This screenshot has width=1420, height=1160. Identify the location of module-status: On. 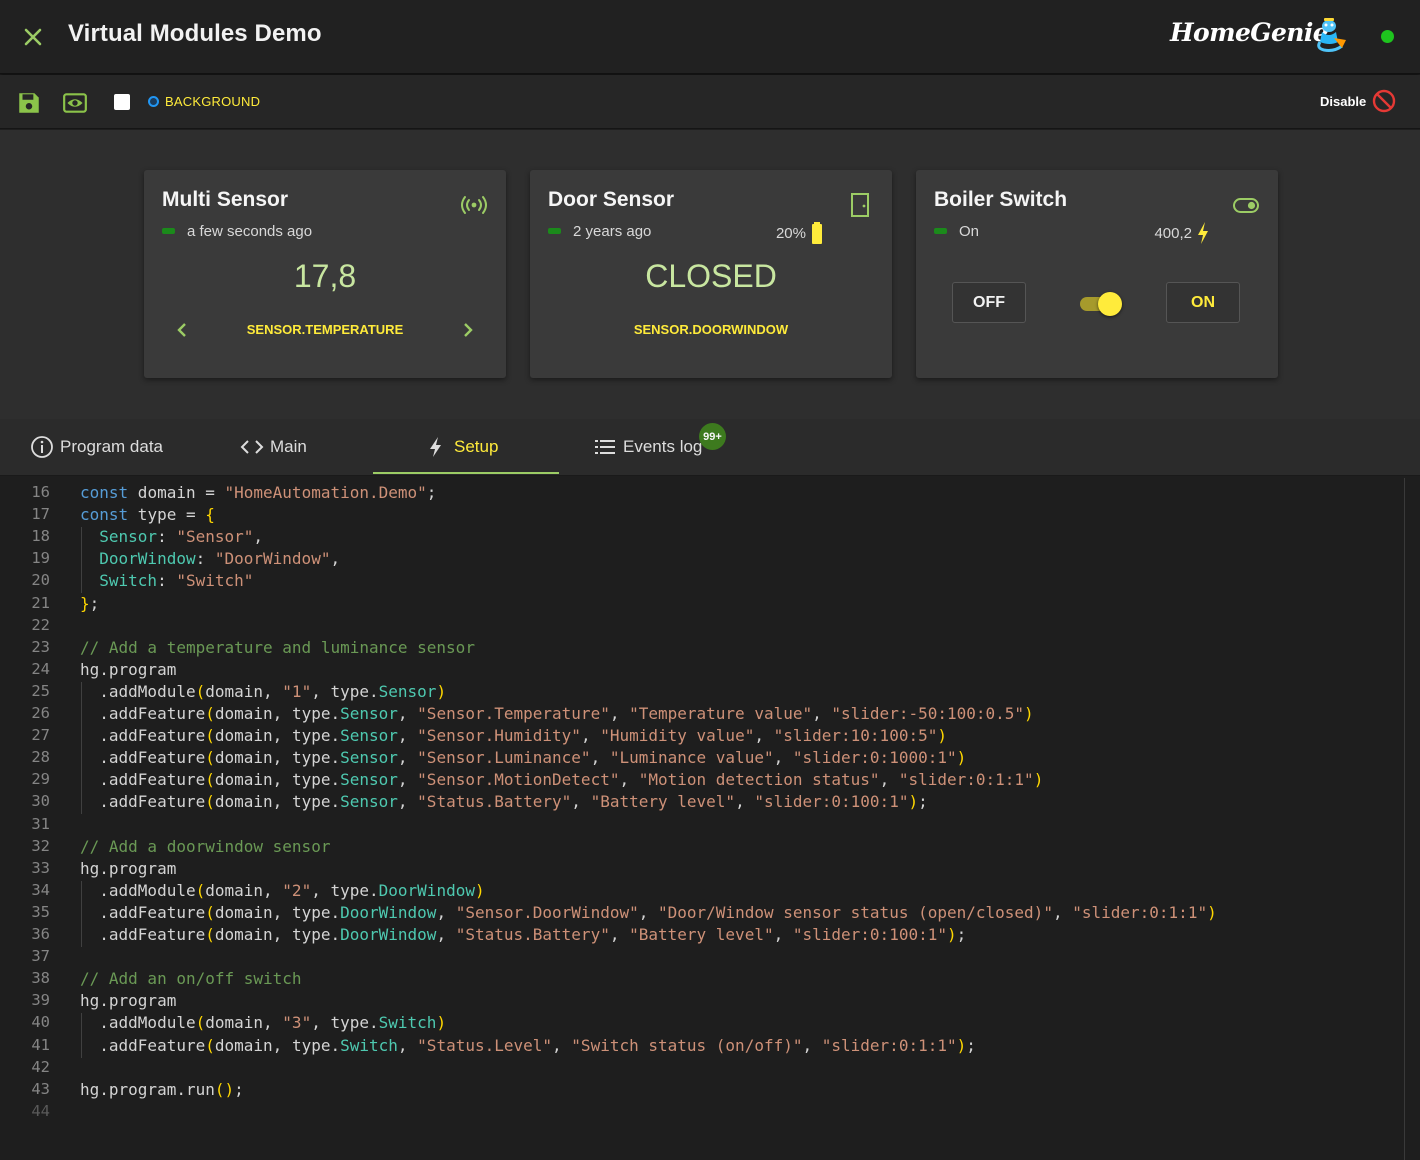
(956, 231).